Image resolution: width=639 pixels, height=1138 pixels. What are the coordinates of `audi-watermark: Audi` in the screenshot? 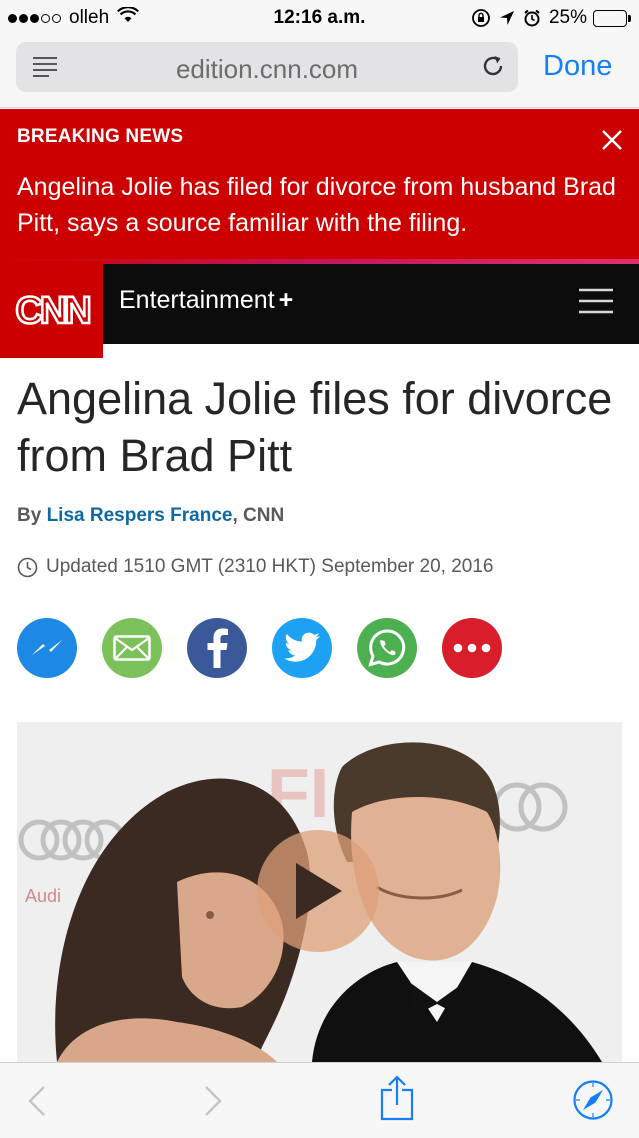 It's located at (43, 896).